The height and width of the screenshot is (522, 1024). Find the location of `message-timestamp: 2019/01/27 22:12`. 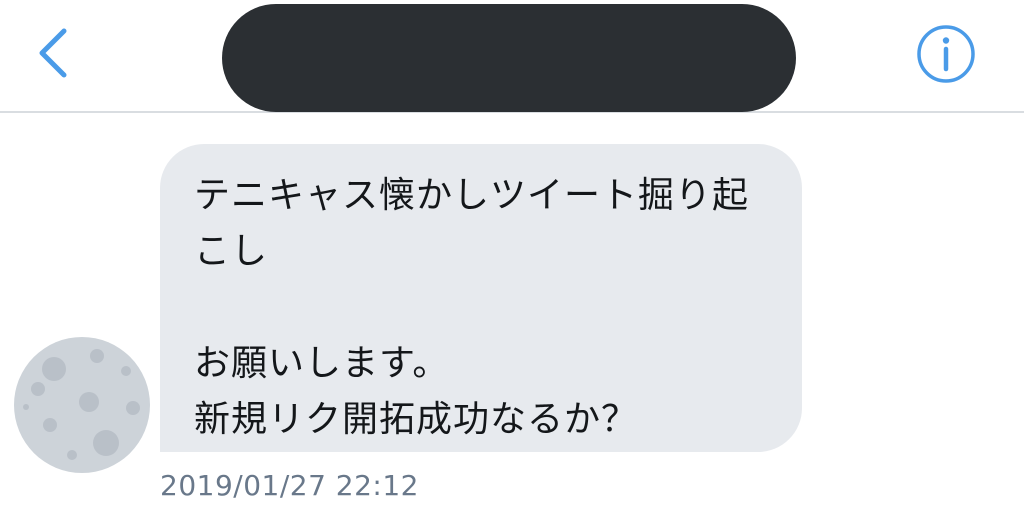

message-timestamp: 2019/01/27 22:12 is located at coordinates (289, 485).